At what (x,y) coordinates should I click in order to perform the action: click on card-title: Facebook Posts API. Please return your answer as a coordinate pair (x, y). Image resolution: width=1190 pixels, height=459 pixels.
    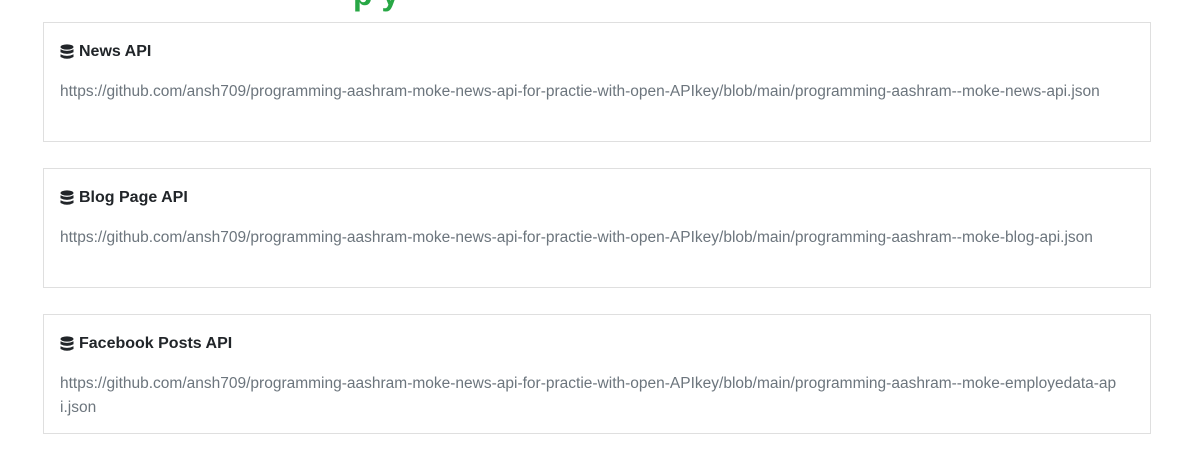
    Looking at the image, I should click on (146, 344).